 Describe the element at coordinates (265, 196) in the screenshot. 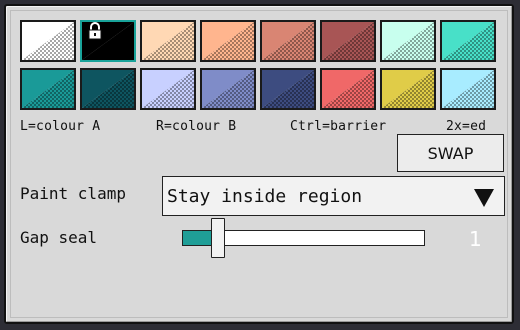

I see `paint-clamp-value: Stay inside region` at that location.